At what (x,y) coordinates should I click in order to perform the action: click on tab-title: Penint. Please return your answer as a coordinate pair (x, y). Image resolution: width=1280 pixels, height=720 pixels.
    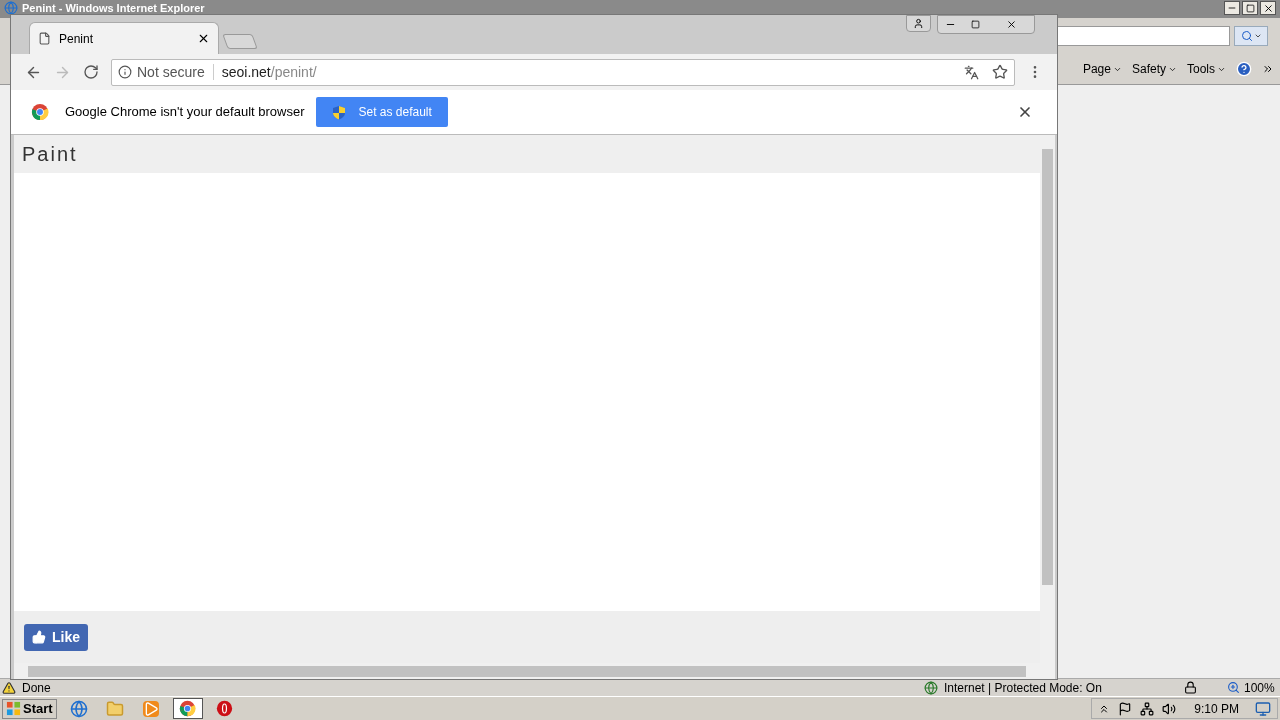
    Looking at the image, I should click on (77, 39).